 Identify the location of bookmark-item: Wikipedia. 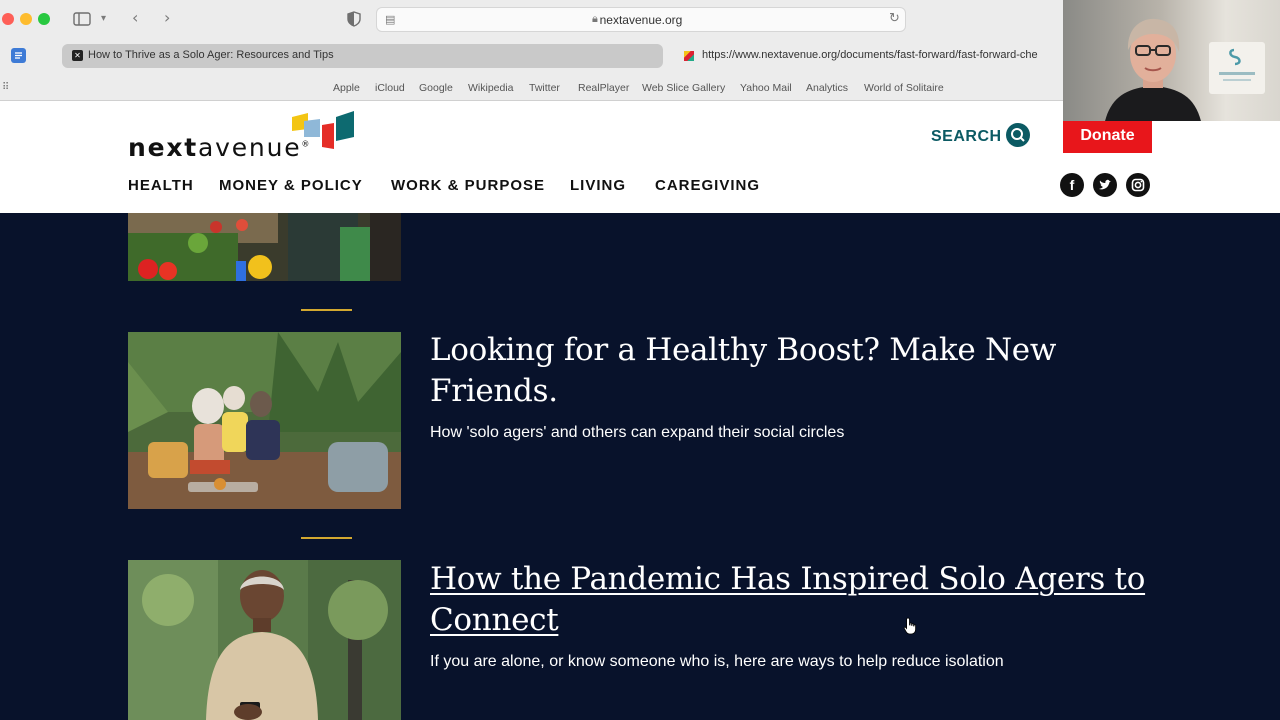
(491, 88).